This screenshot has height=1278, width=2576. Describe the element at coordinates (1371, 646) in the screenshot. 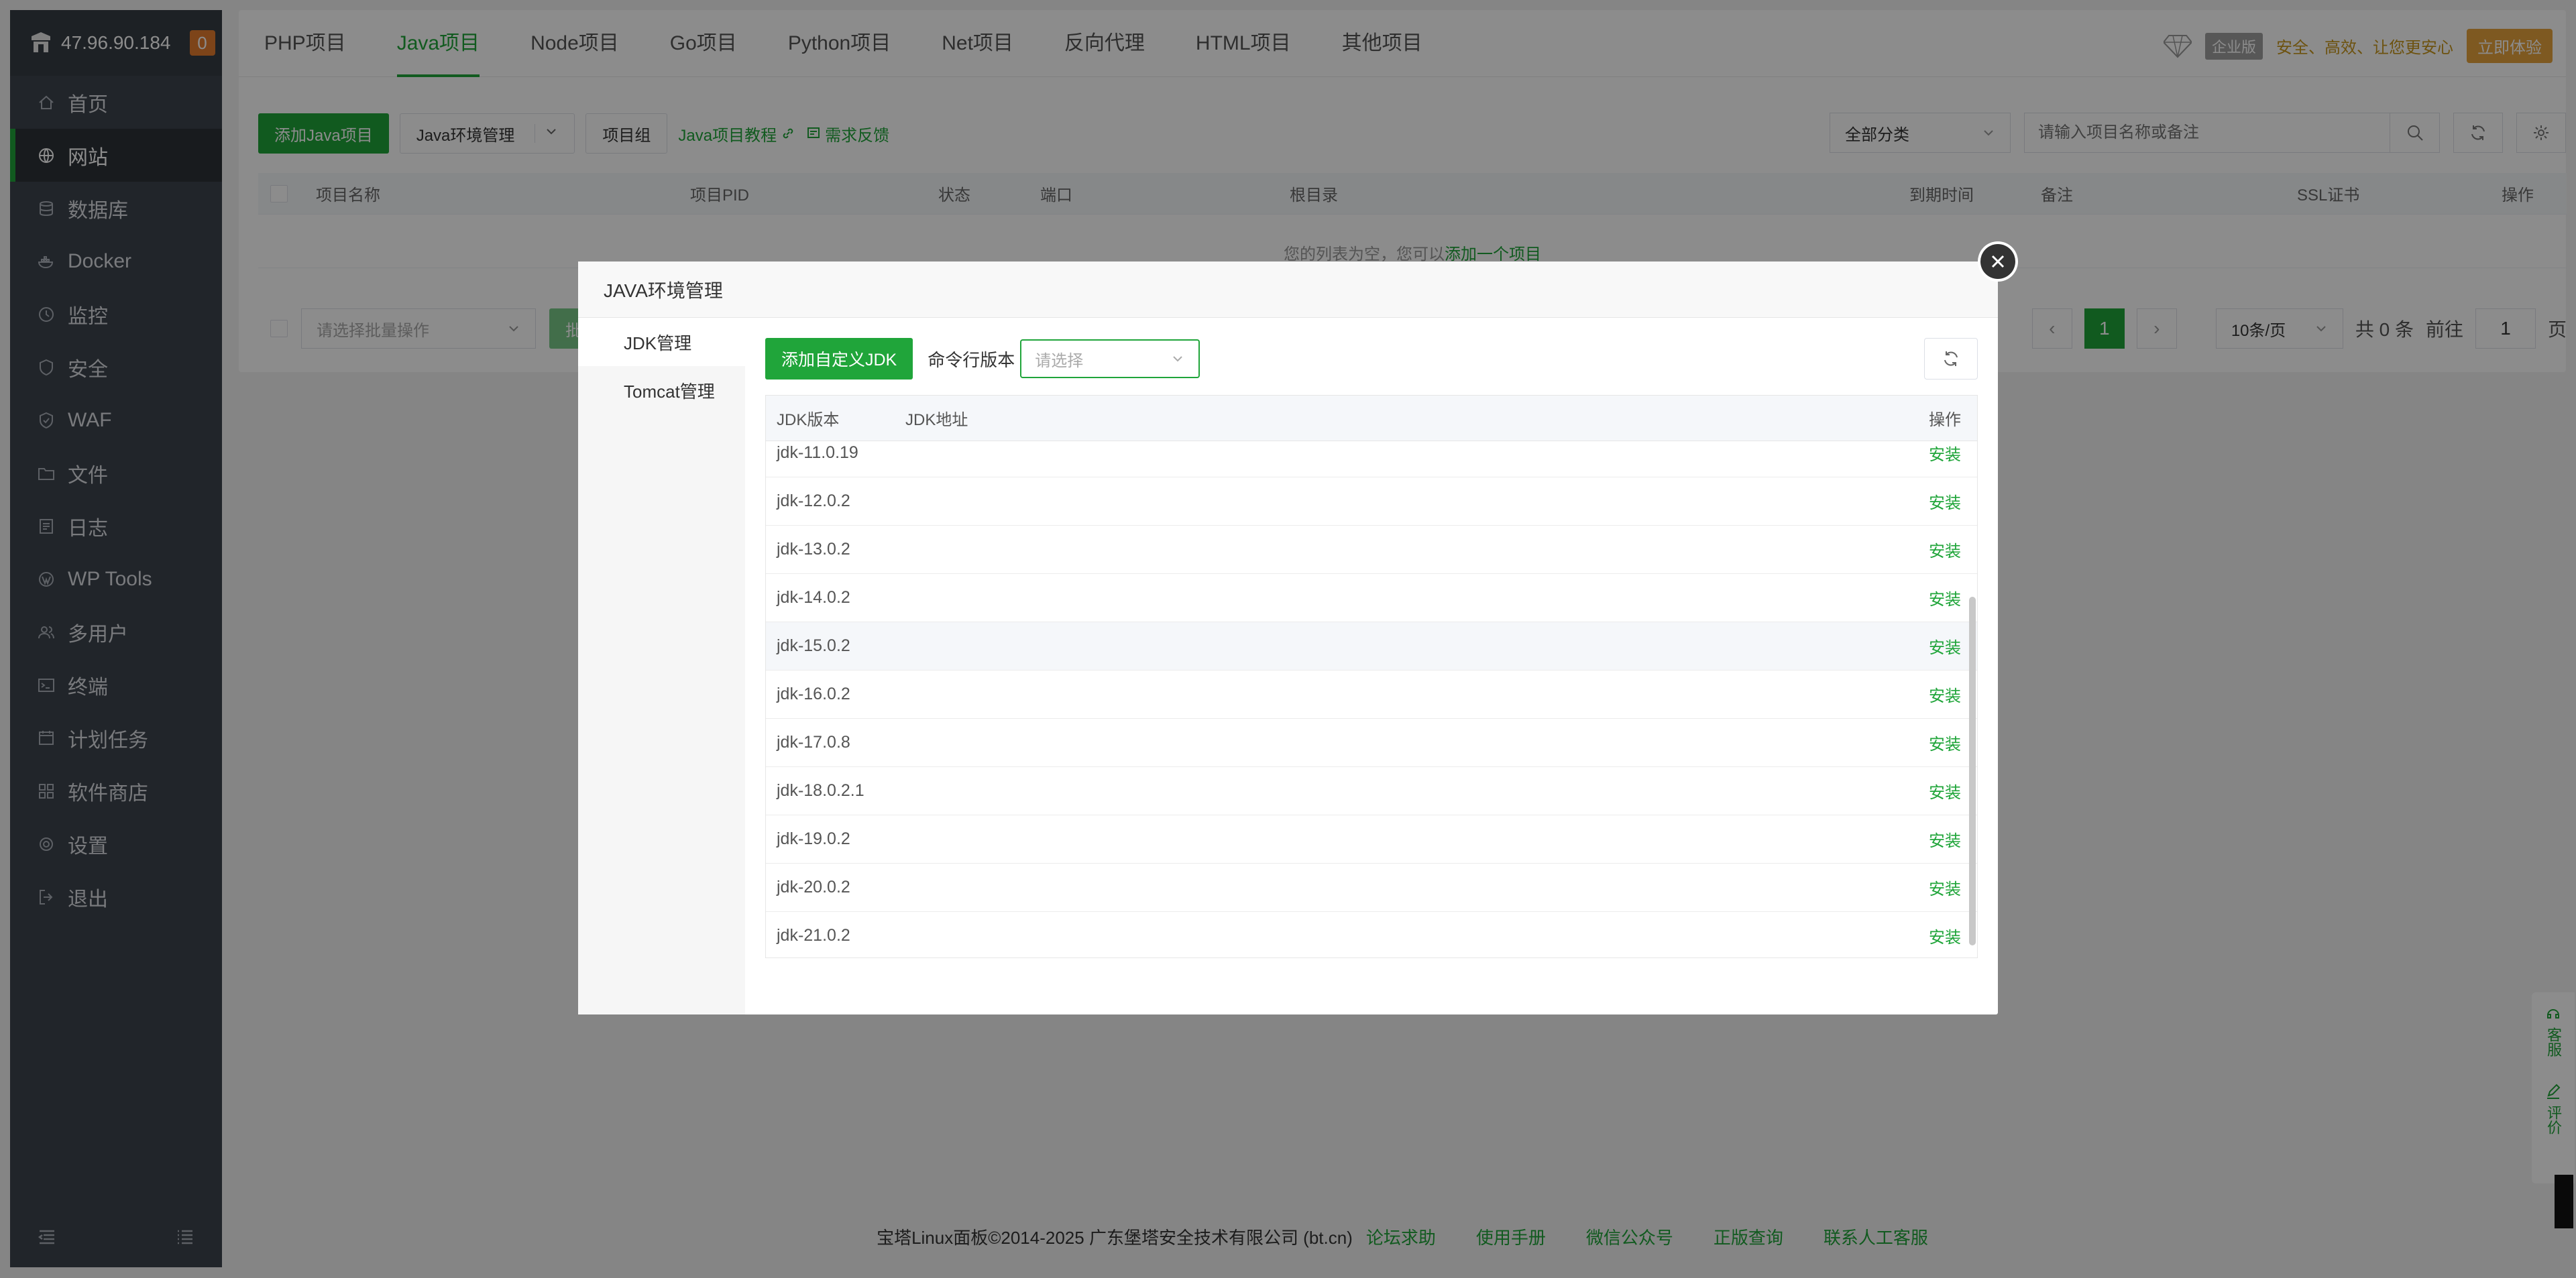

I see `jdk-row: jdk-15.0.2 安装` at that location.